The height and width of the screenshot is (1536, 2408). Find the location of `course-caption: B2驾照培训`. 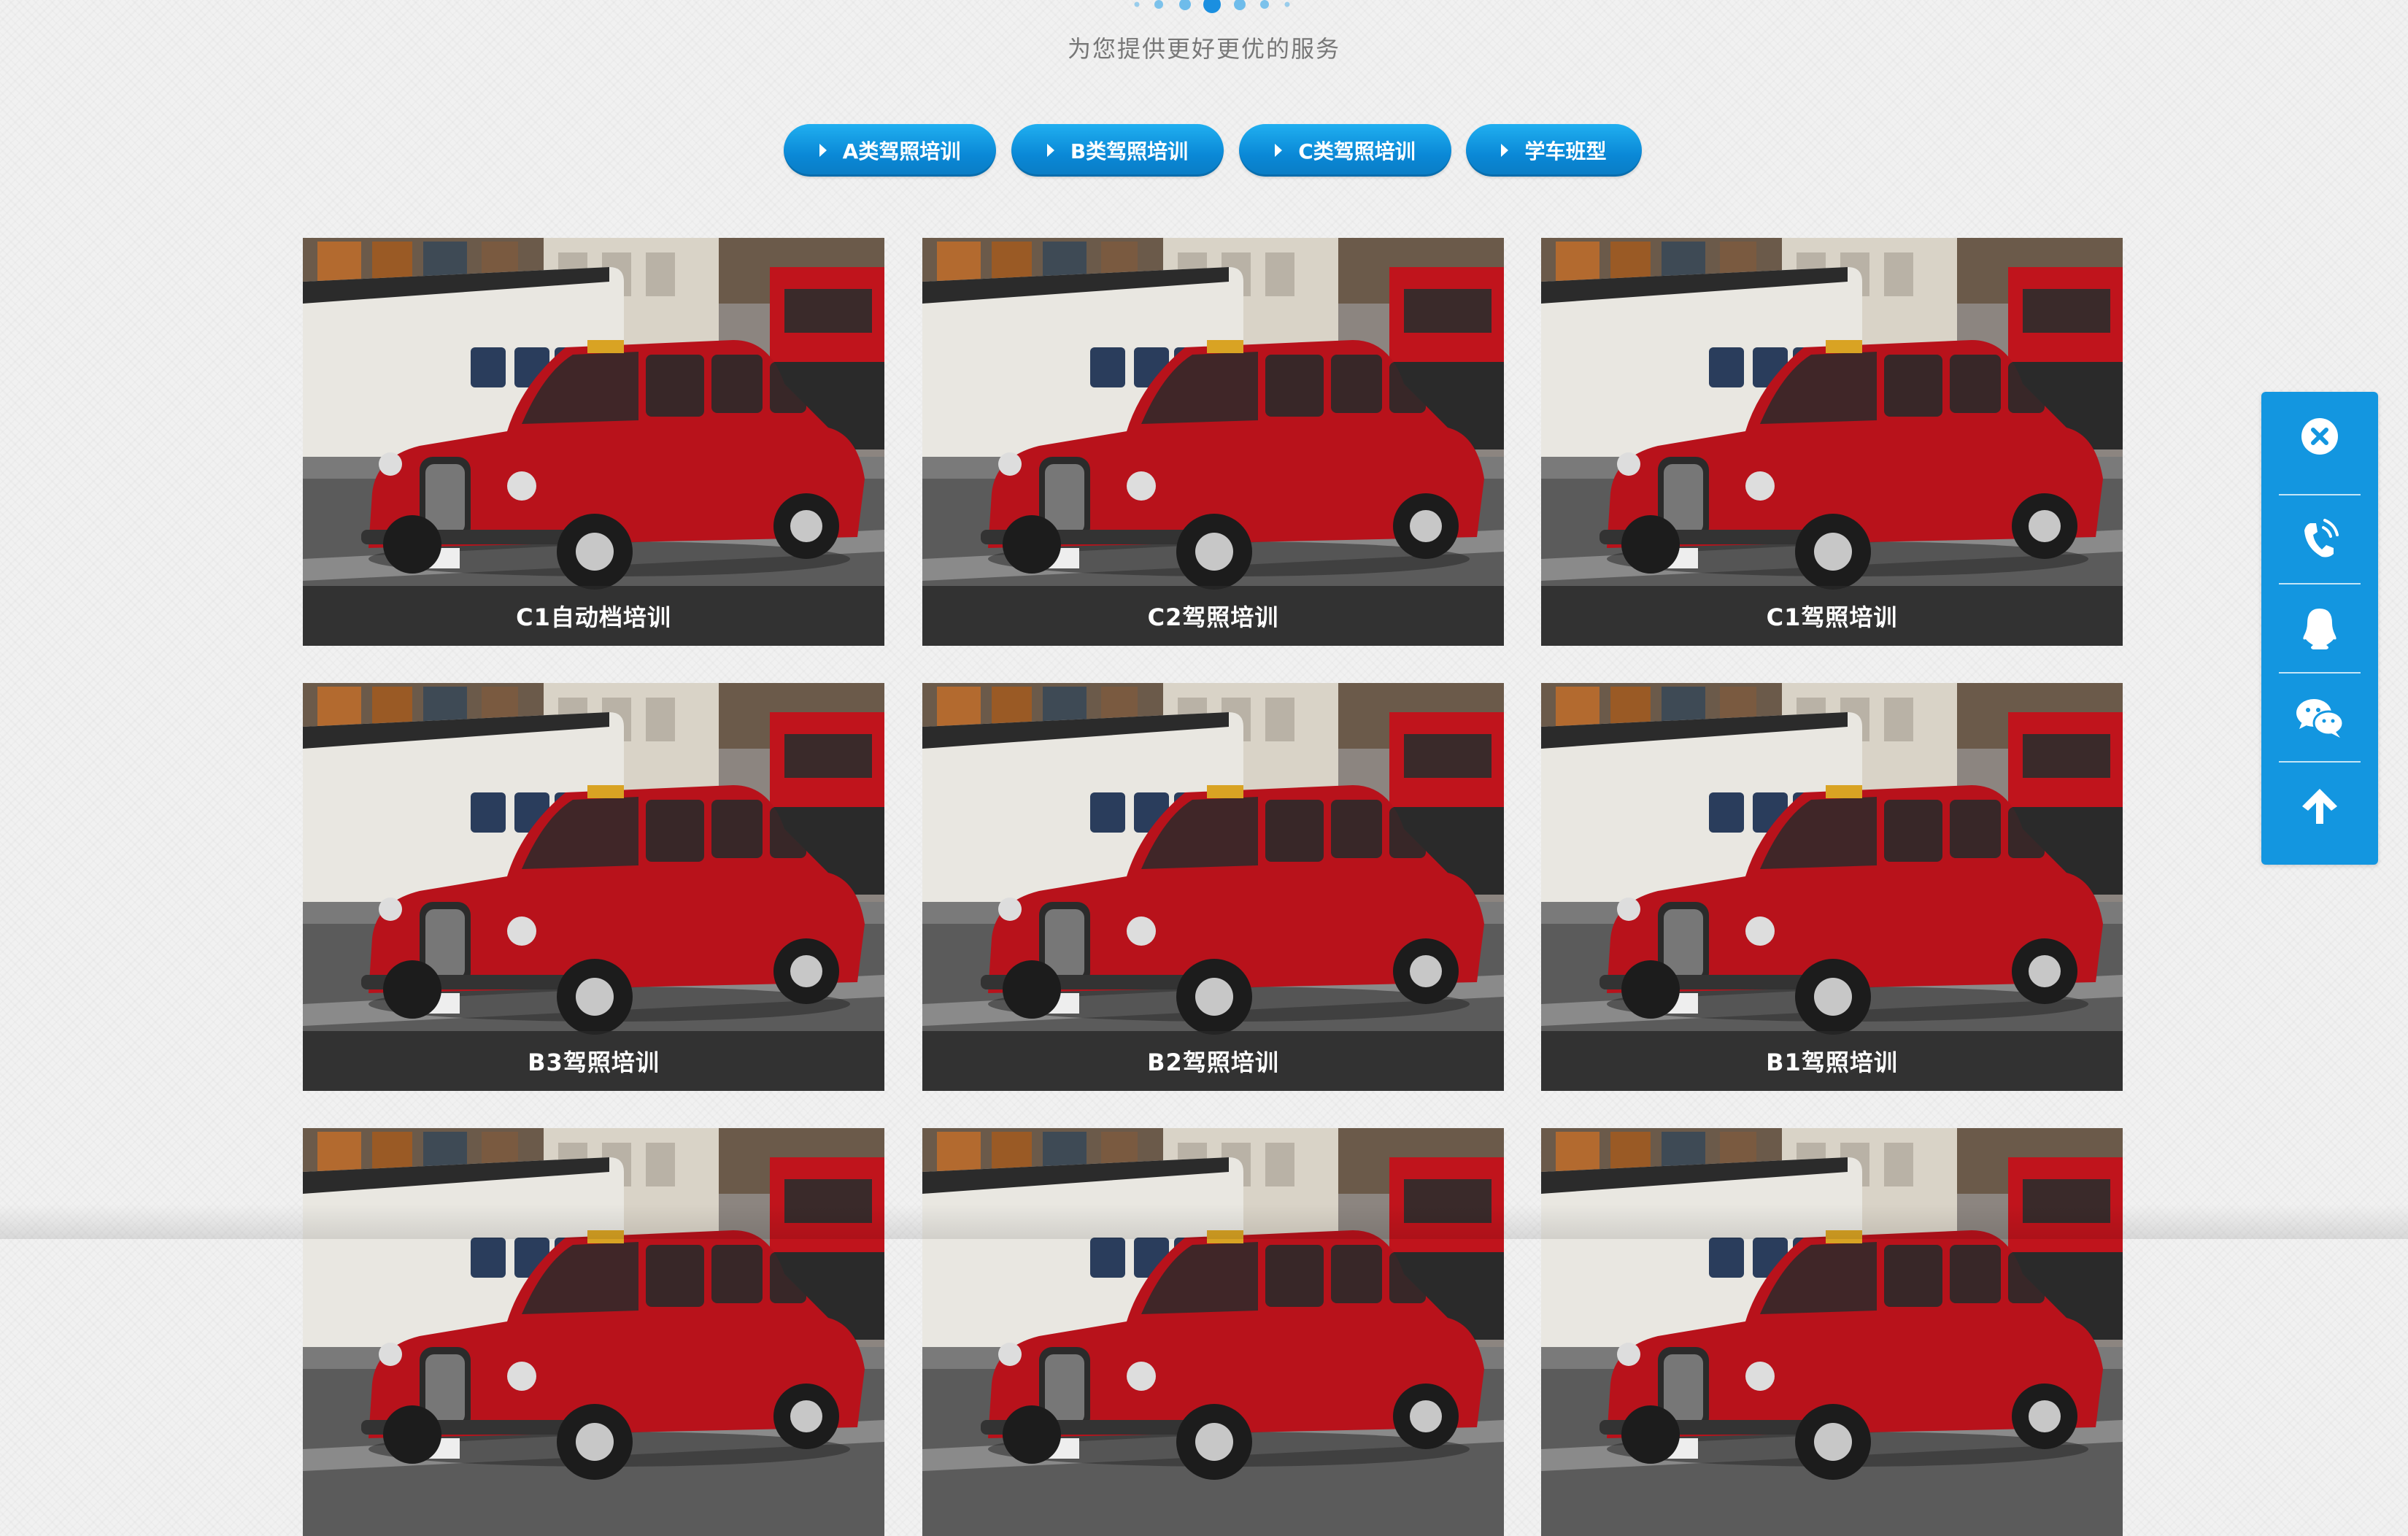

course-caption: B2驾照培训 is located at coordinates (1213, 1061).